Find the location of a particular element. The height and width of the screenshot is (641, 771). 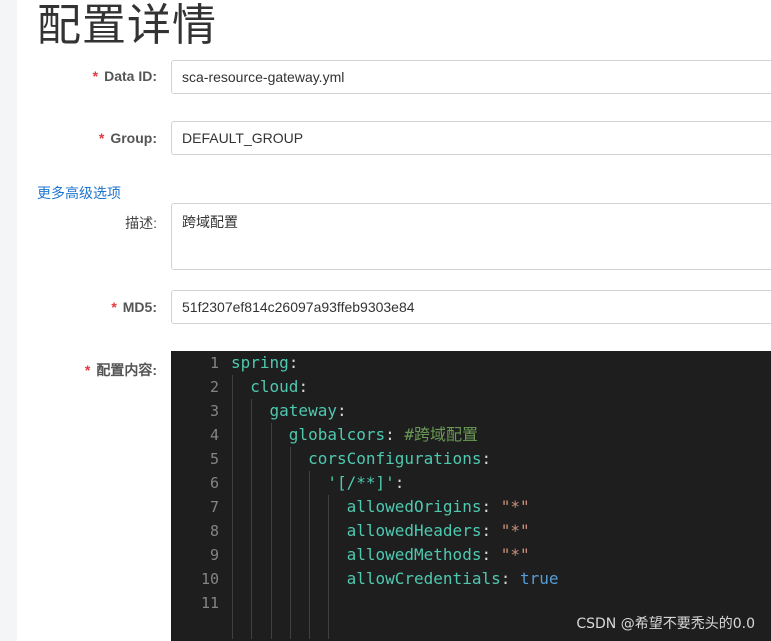

data-id-field: sca-resource-gateway.yml is located at coordinates (471, 77).